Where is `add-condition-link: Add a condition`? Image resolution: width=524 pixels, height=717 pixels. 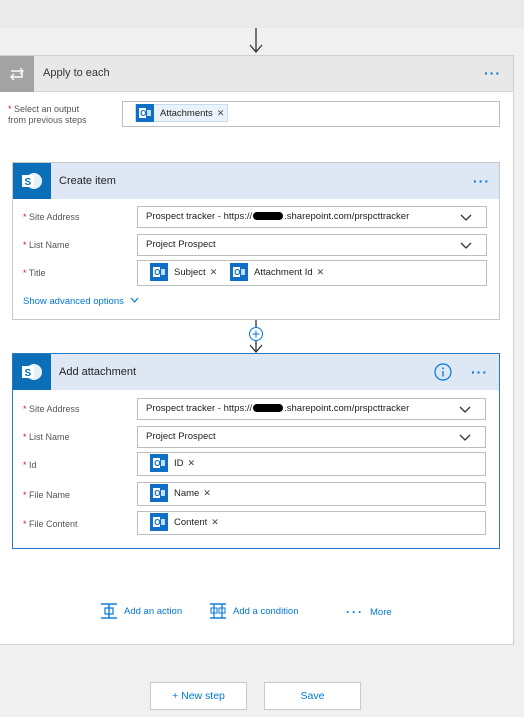
add-condition-link: Add a condition is located at coordinates (254, 611).